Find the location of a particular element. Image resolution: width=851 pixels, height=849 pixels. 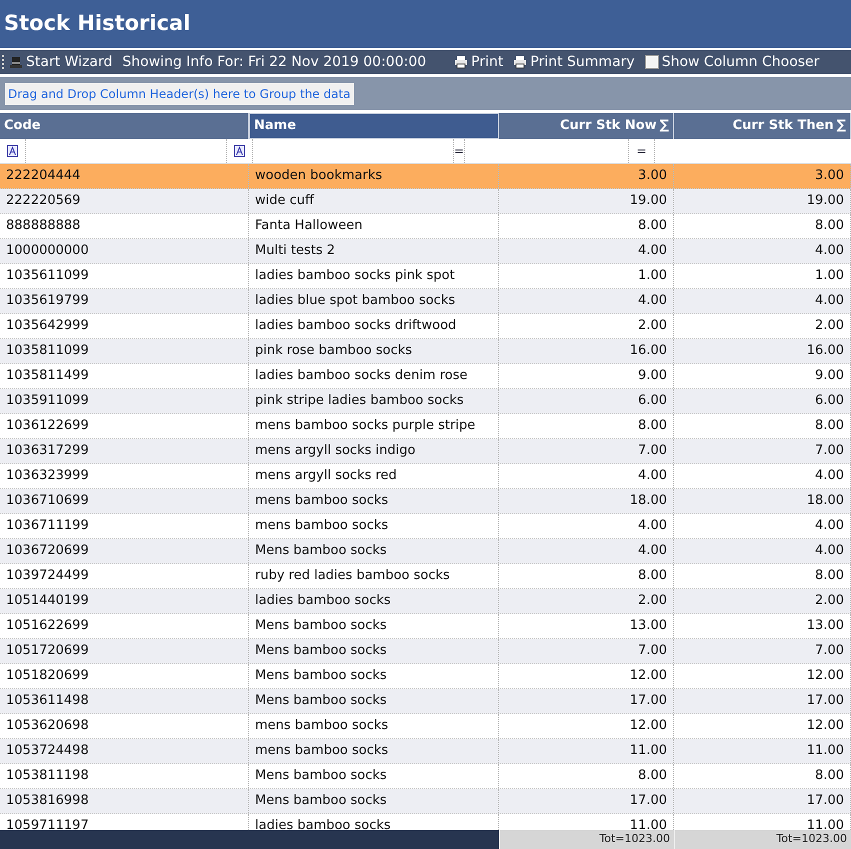

table-row: 1035811499 ladies bamboo socks denim rose 9.00 9.00 is located at coordinates (425, 376).